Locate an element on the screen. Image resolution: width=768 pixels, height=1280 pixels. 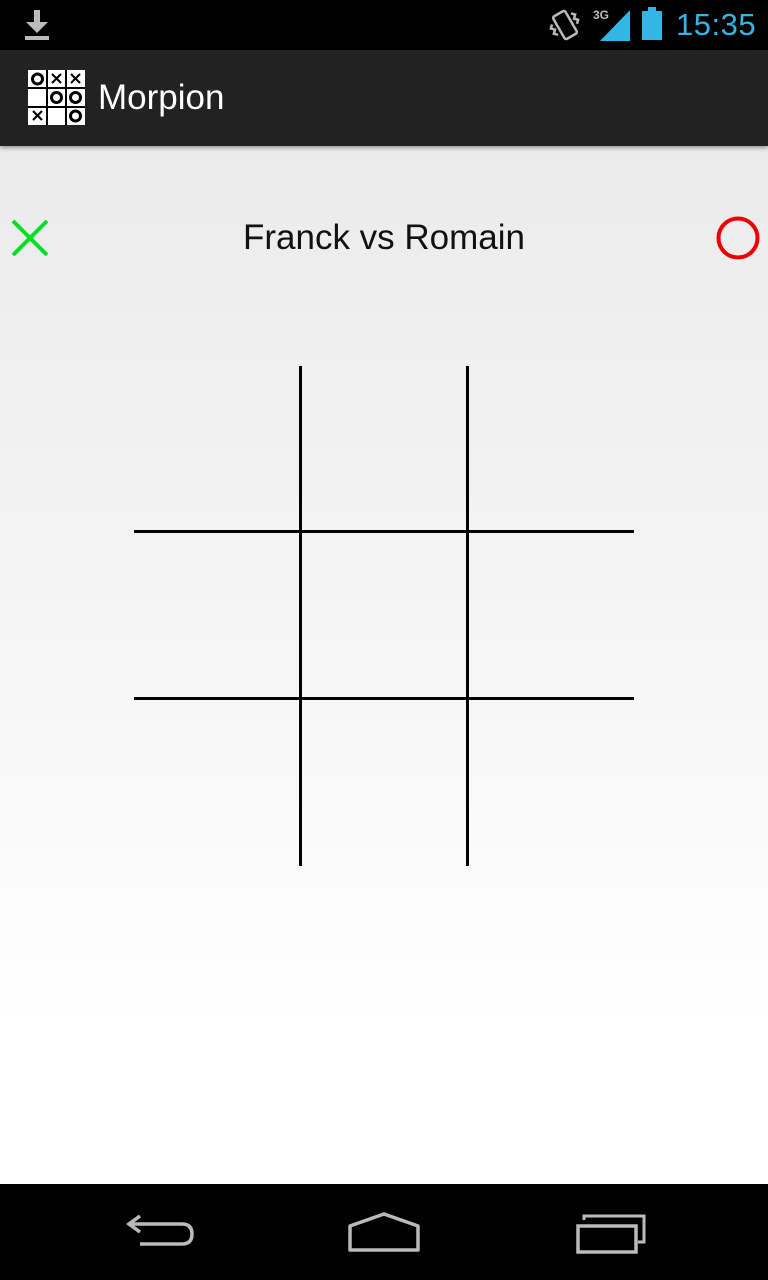
back-button is located at coordinates (160, 1232).